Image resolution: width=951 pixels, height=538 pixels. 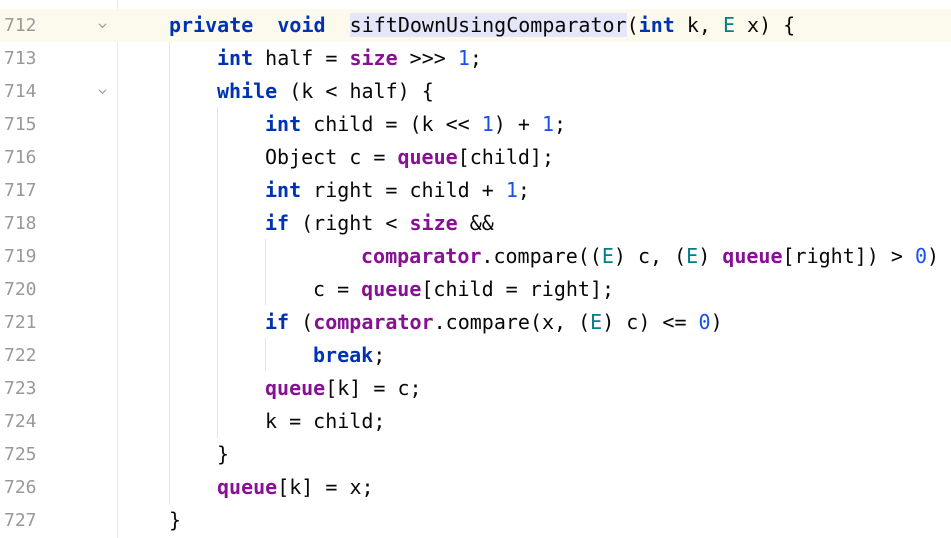 I want to click on code-line: 717 int right = child + 1;, so click(x=475, y=190).